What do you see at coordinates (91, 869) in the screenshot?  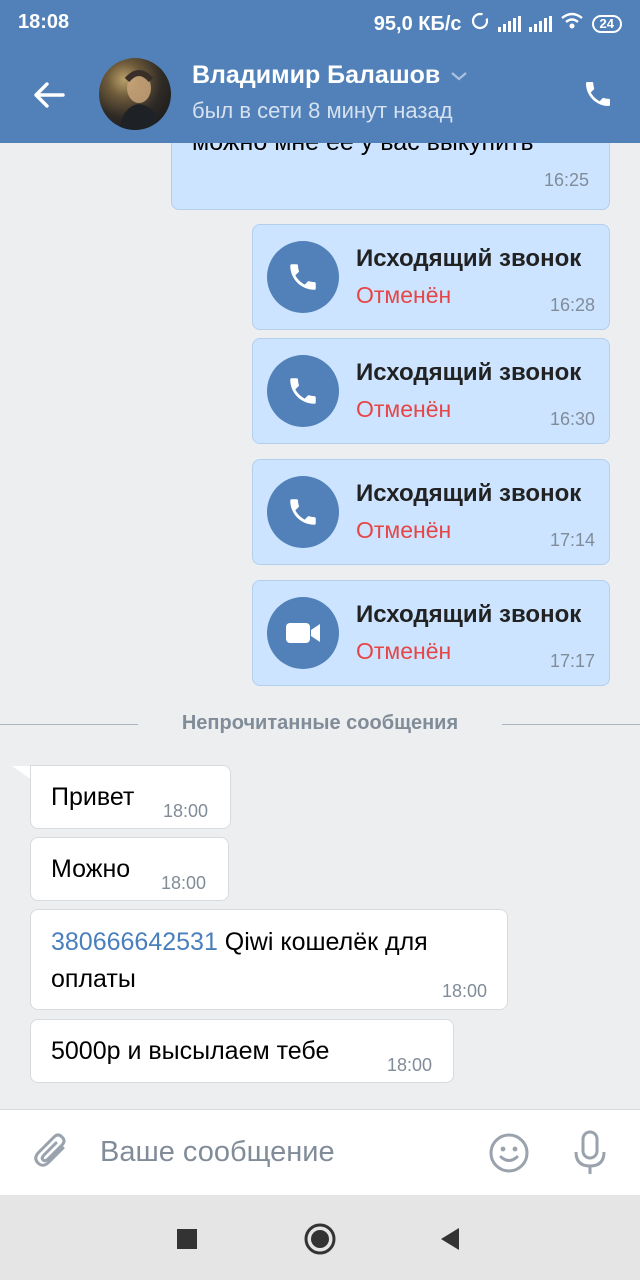 I see `message-text: Можно` at bounding box center [91, 869].